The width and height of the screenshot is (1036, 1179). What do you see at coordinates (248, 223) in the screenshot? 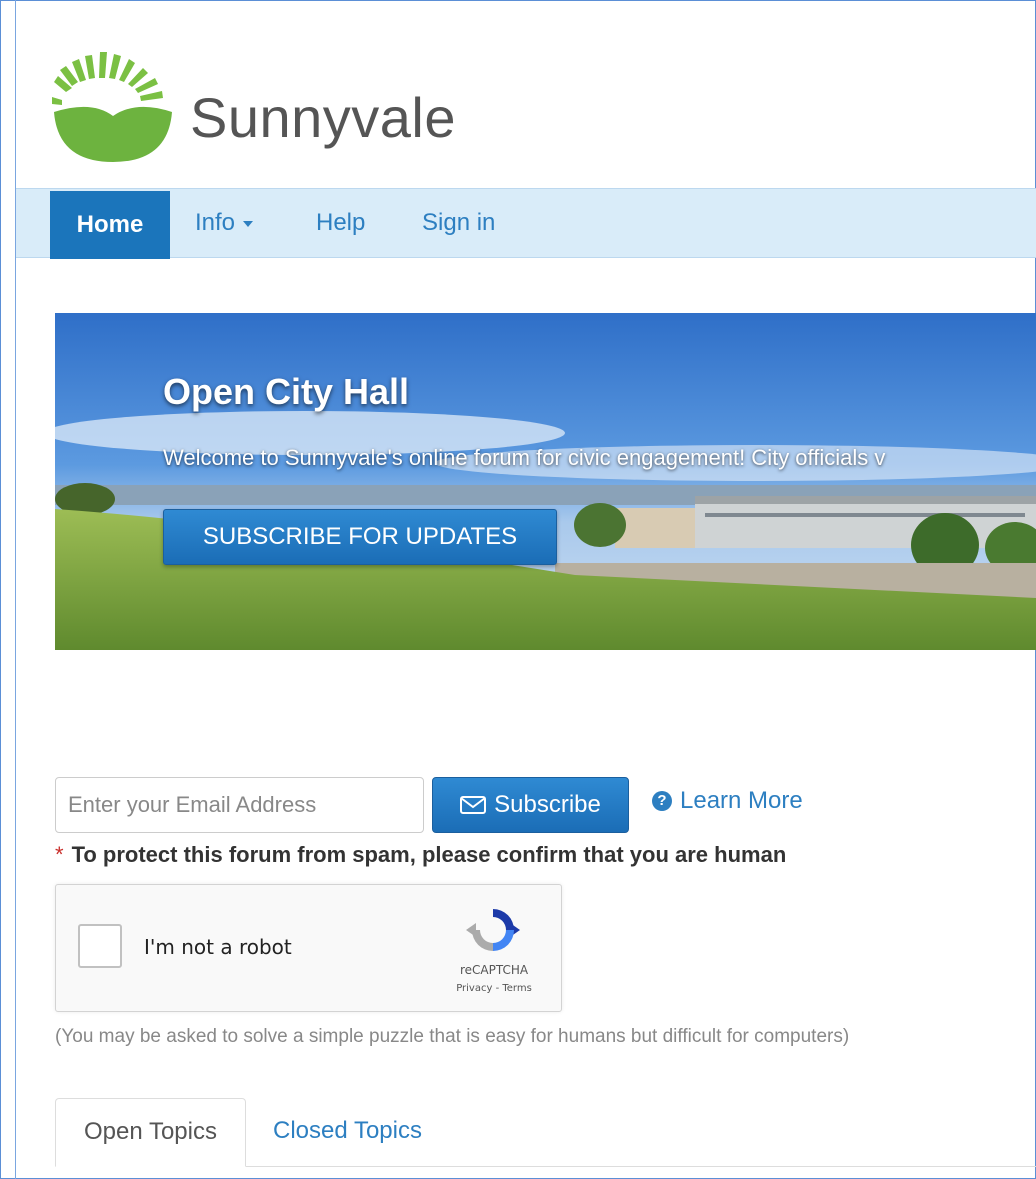
I see `caret-down-icon` at bounding box center [248, 223].